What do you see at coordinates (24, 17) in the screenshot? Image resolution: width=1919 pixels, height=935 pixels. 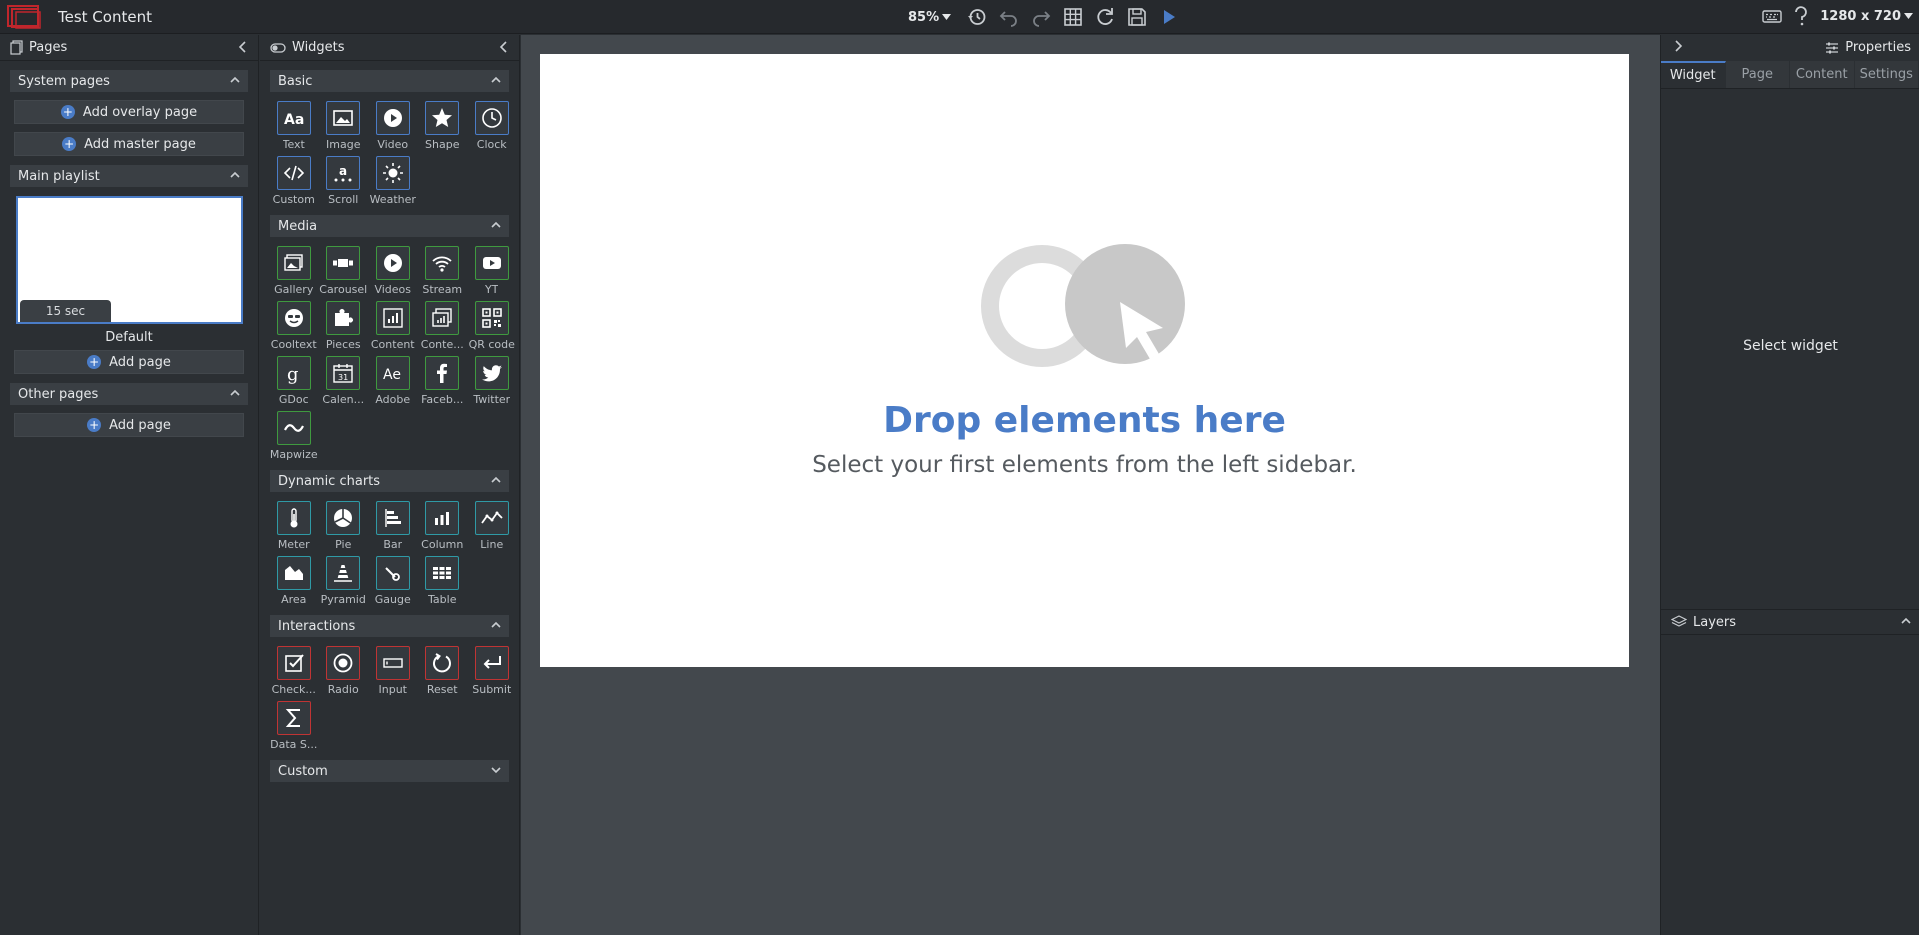 I see `app-logo-icon` at bounding box center [24, 17].